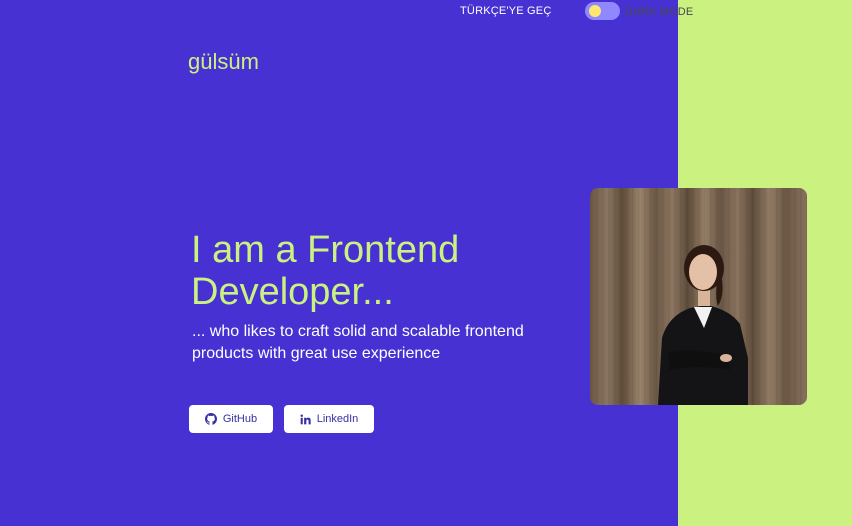  What do you see at coordinates (305, 419) in the screenshot?
I see `linkedin-icon` at bounding box center [305, 419].